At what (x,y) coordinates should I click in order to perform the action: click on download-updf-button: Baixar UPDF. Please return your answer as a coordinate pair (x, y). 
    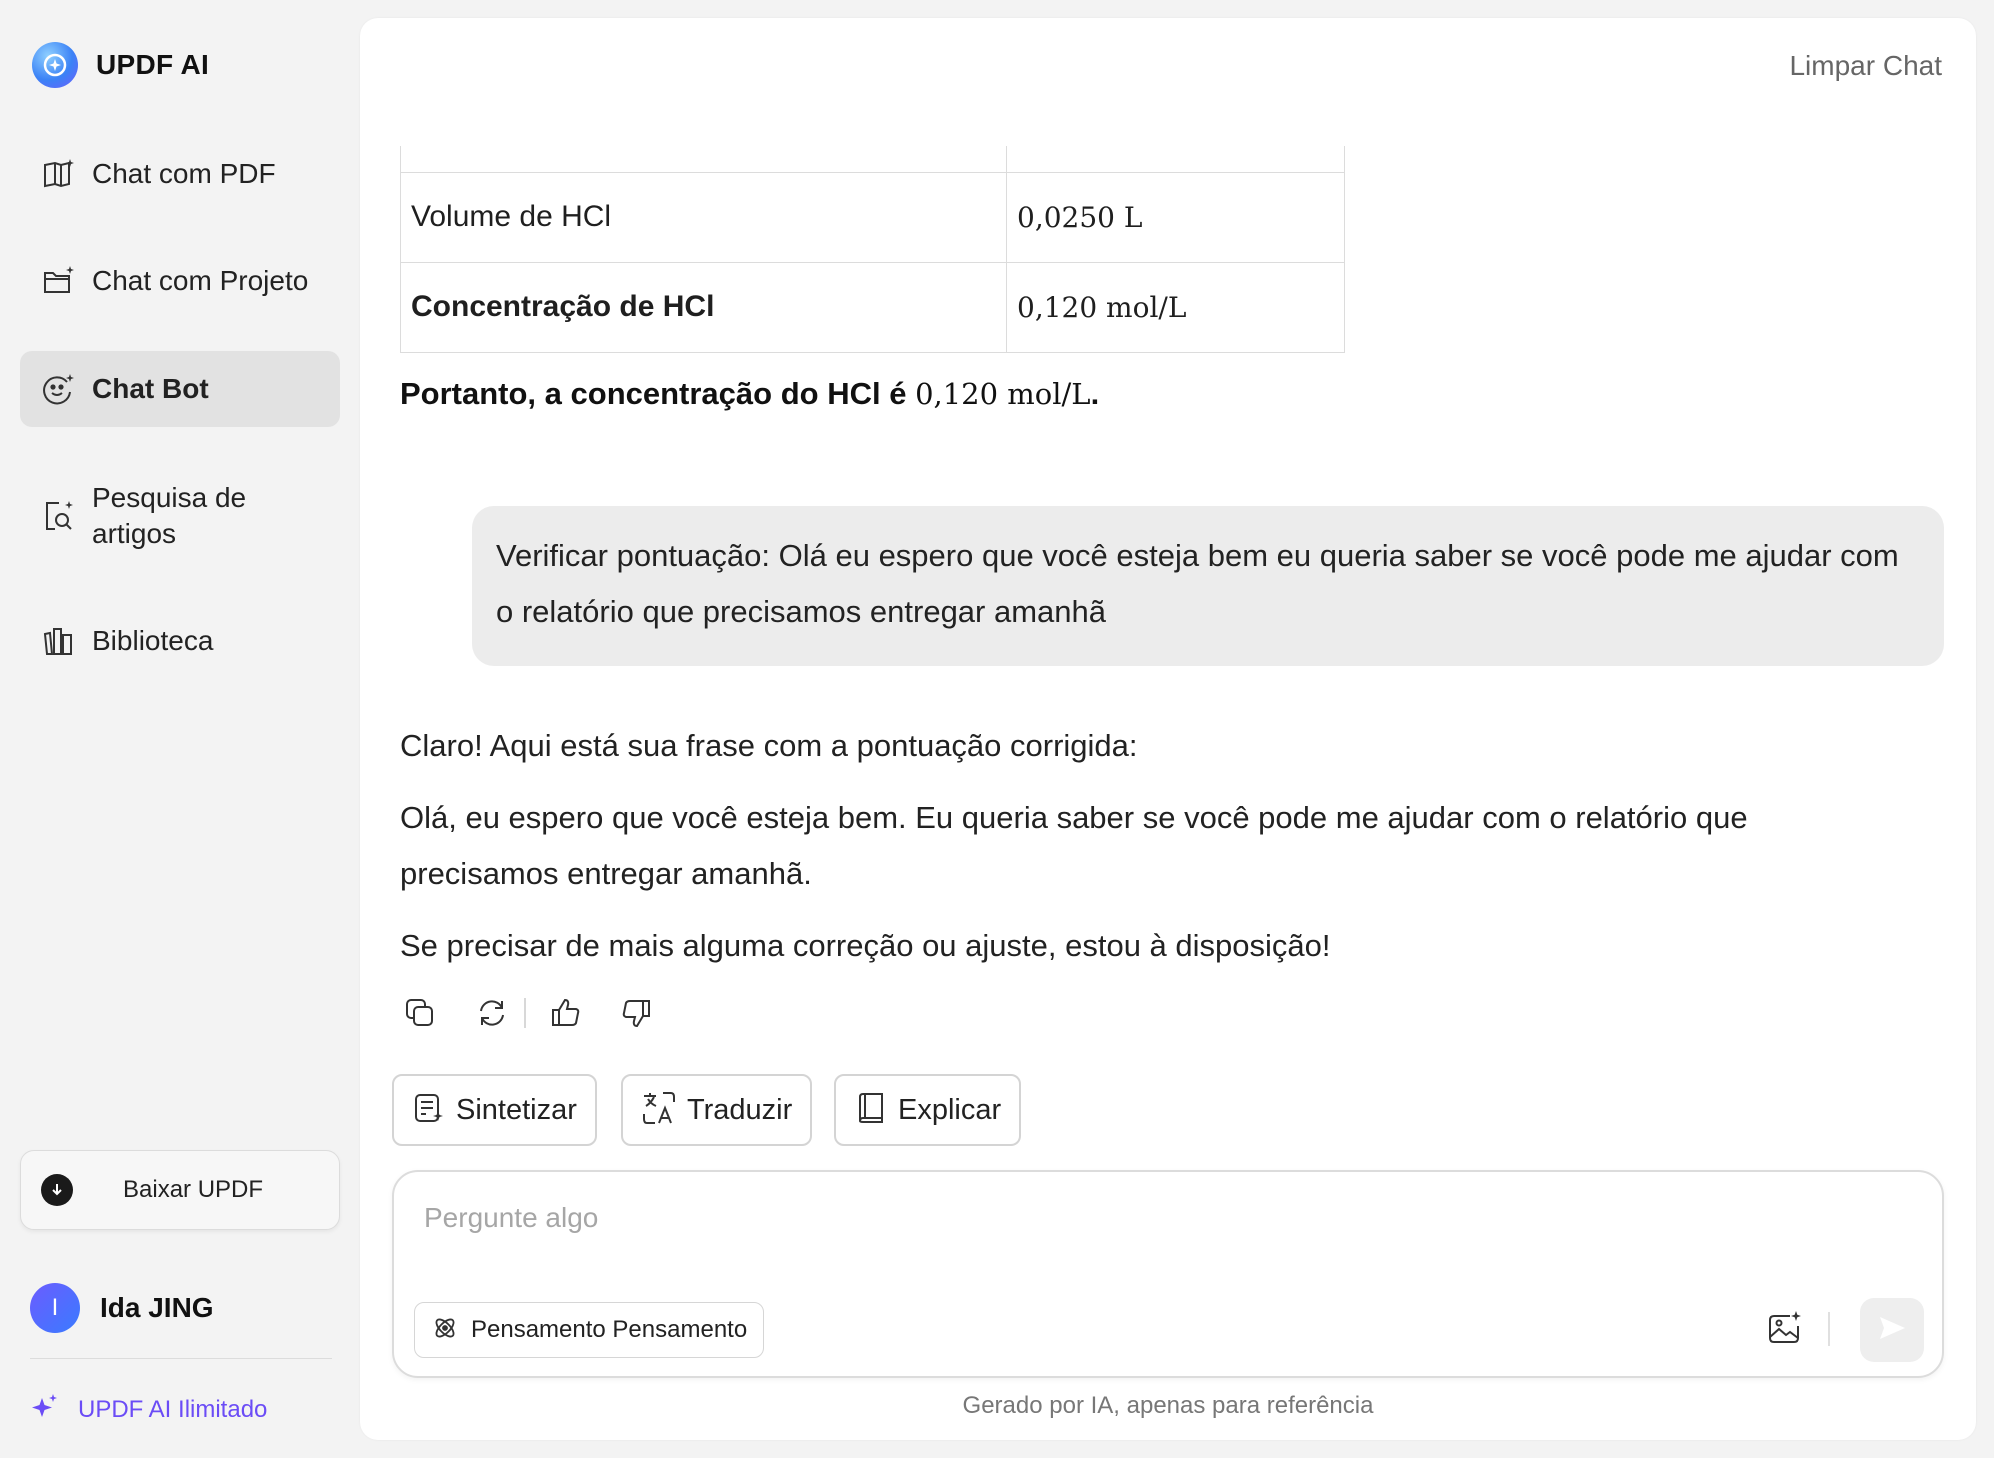
    Looking at the image, I should click on (180, 1190).